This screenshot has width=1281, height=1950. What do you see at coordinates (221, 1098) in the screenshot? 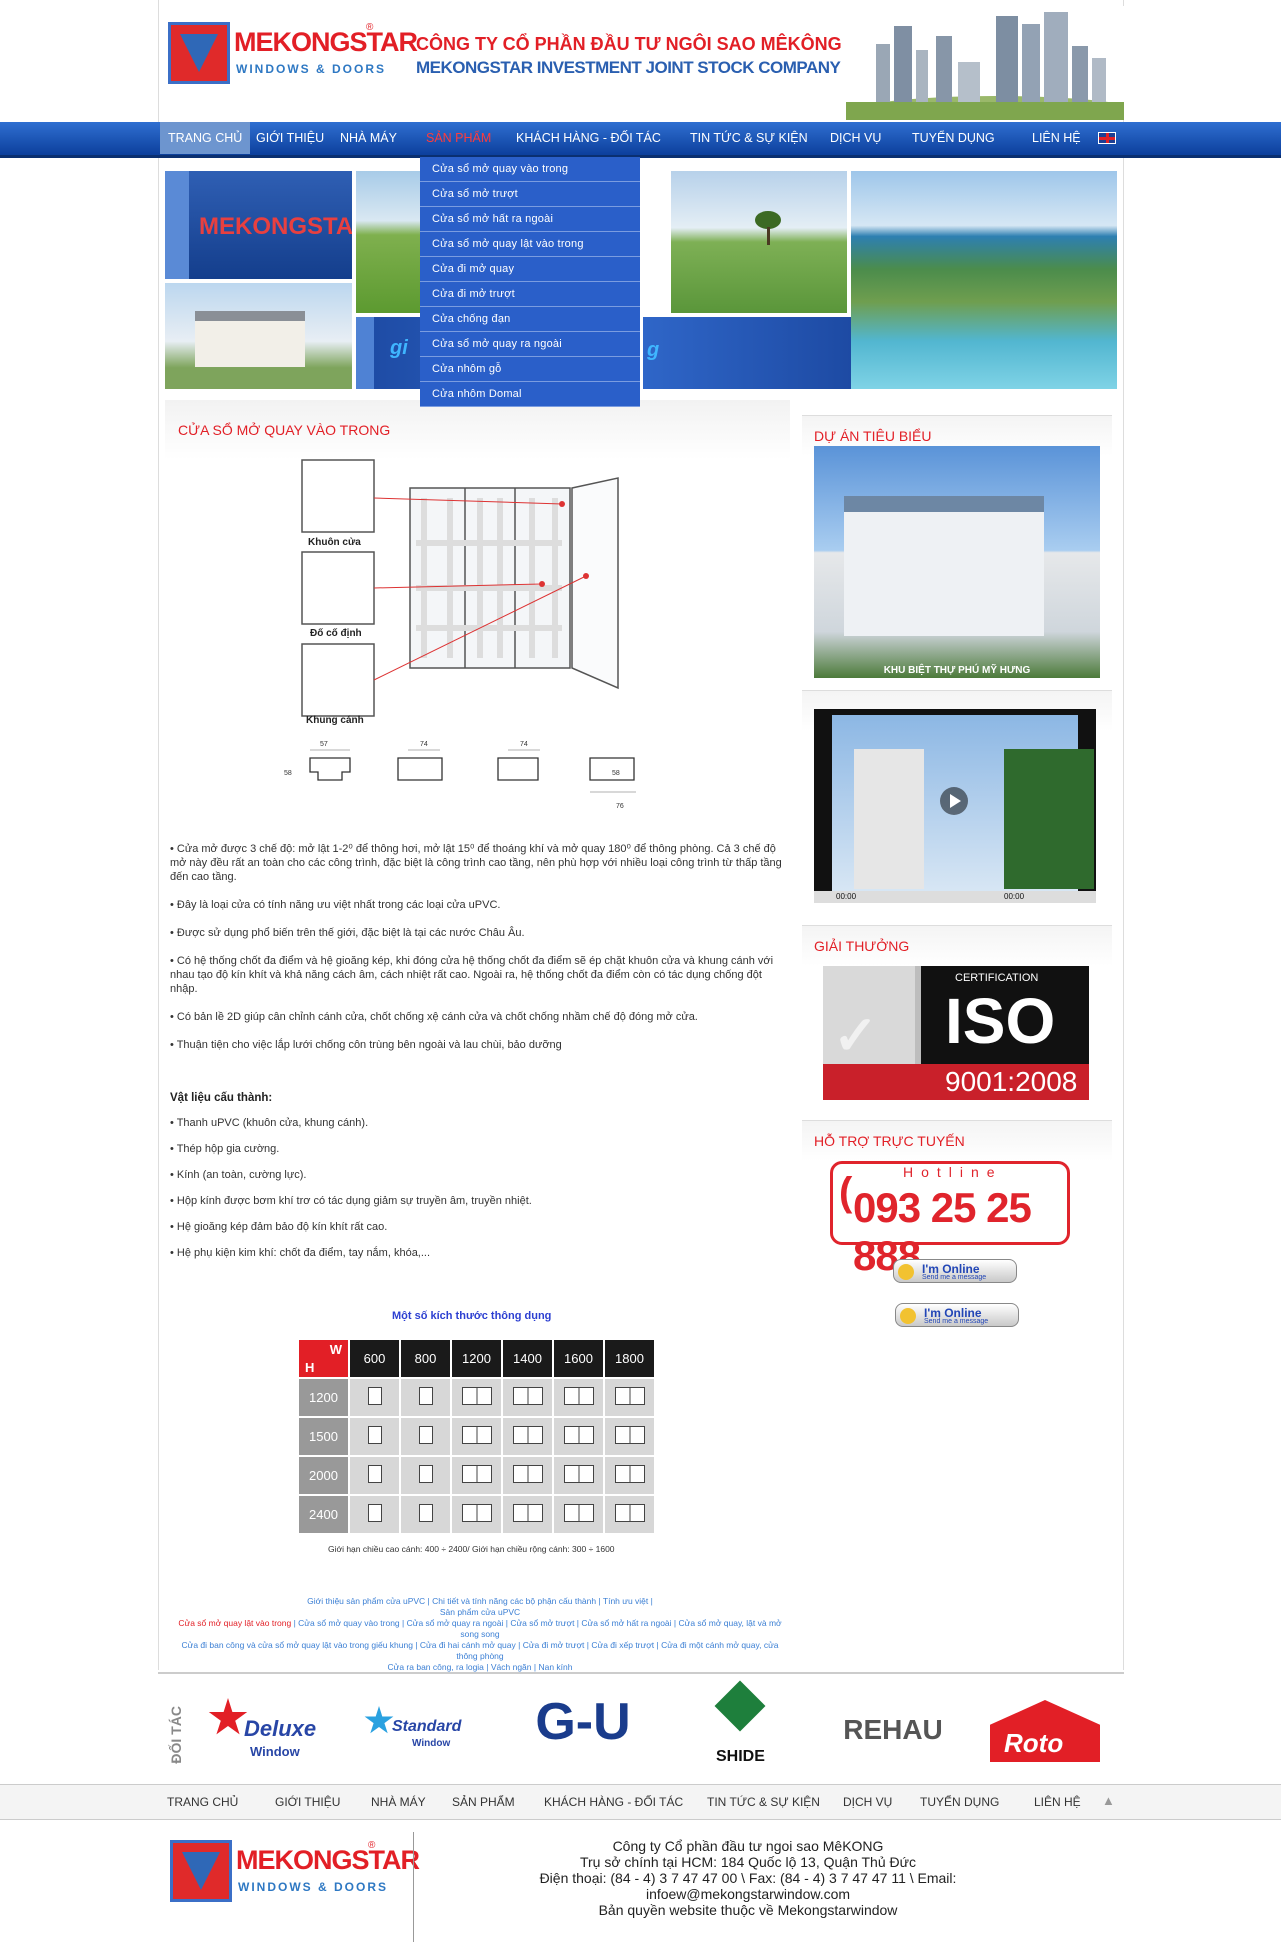
I see `materials-title: Vật liệu cấu thành:` at bounding box center [221, 1098].